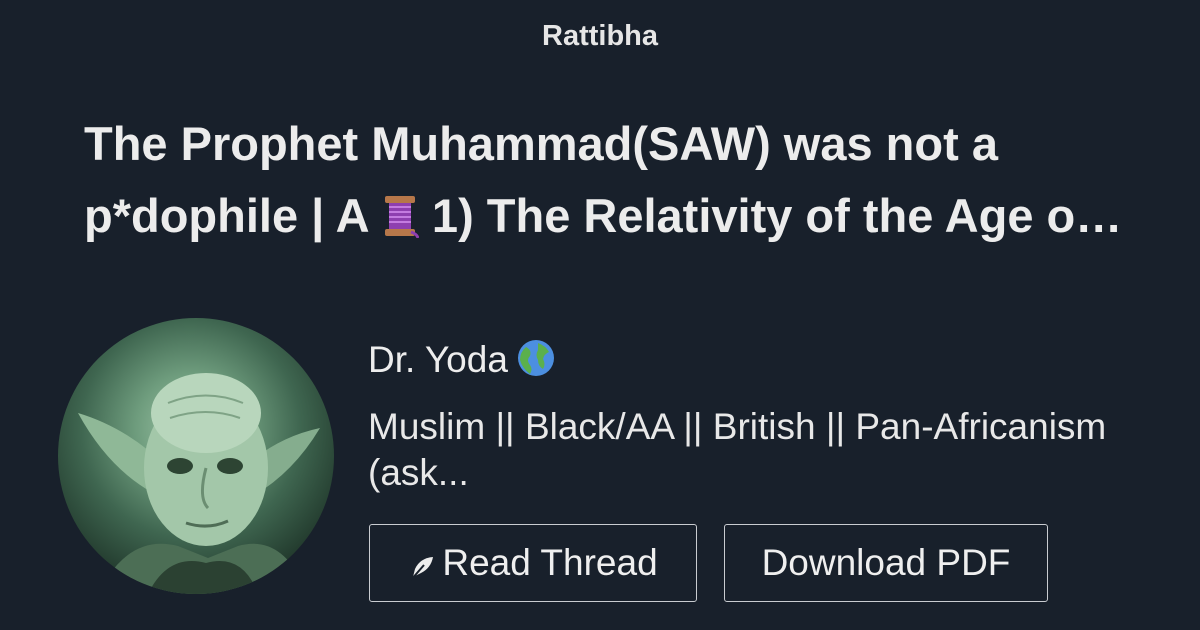 The width and height of the screenshot is (1200, 630). Describe the element at coordinates (422, 565) in the screenshot. I see `feather-icon` at that location.